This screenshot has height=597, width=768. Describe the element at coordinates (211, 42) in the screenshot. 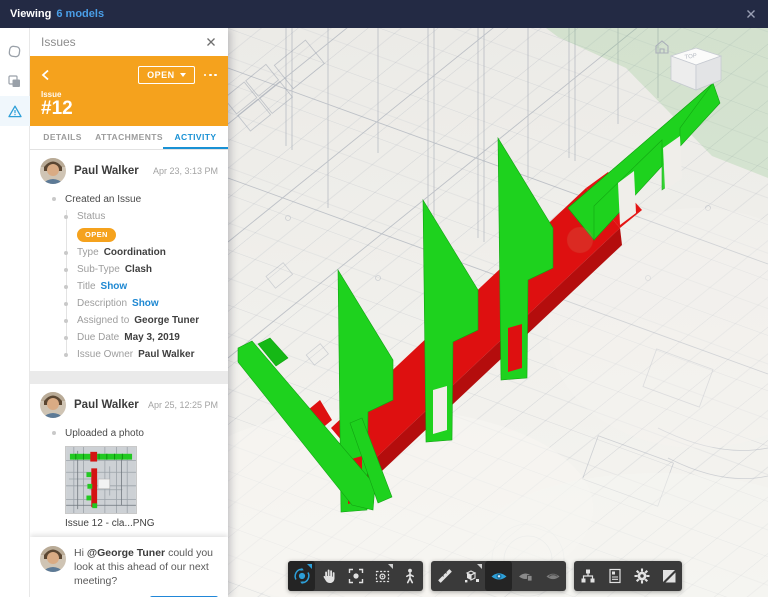

I see `panel-close-icon` at that location.